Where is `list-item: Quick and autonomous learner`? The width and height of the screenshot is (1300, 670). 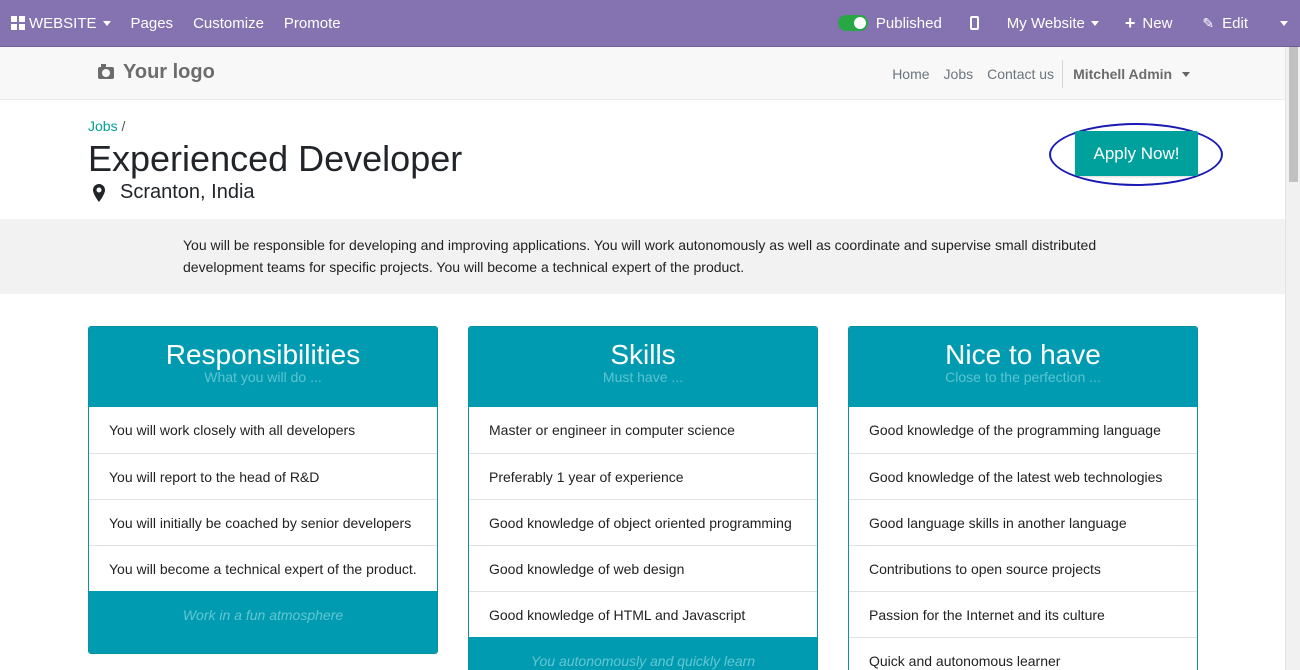
list-item: Quick and autonomous learner is located at coordinates (1023, 653).